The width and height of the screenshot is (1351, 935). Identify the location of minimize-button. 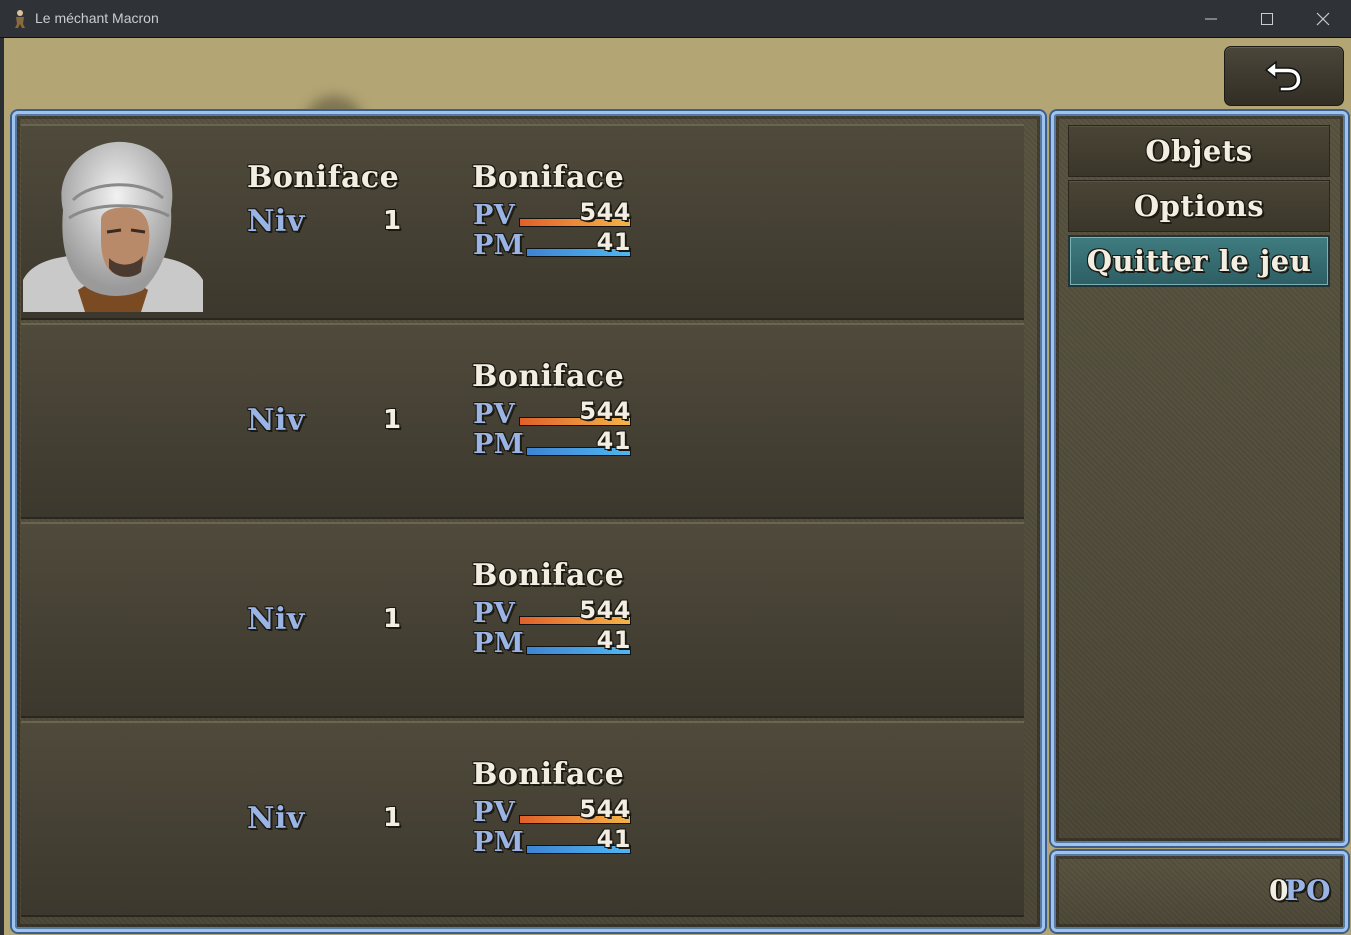
(1211, 19).